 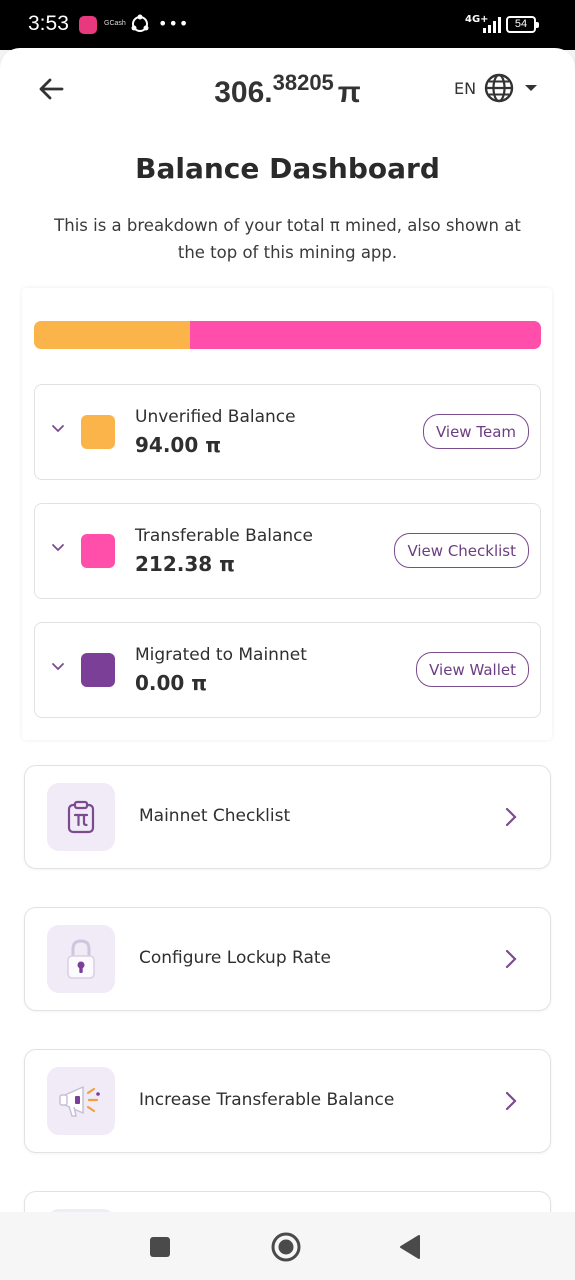 What do you see at coordinates (215, 816) in the screenshot?
I see `mainnet-checklist-label: Mainnet Checklist` at bounding box center [215, 816].